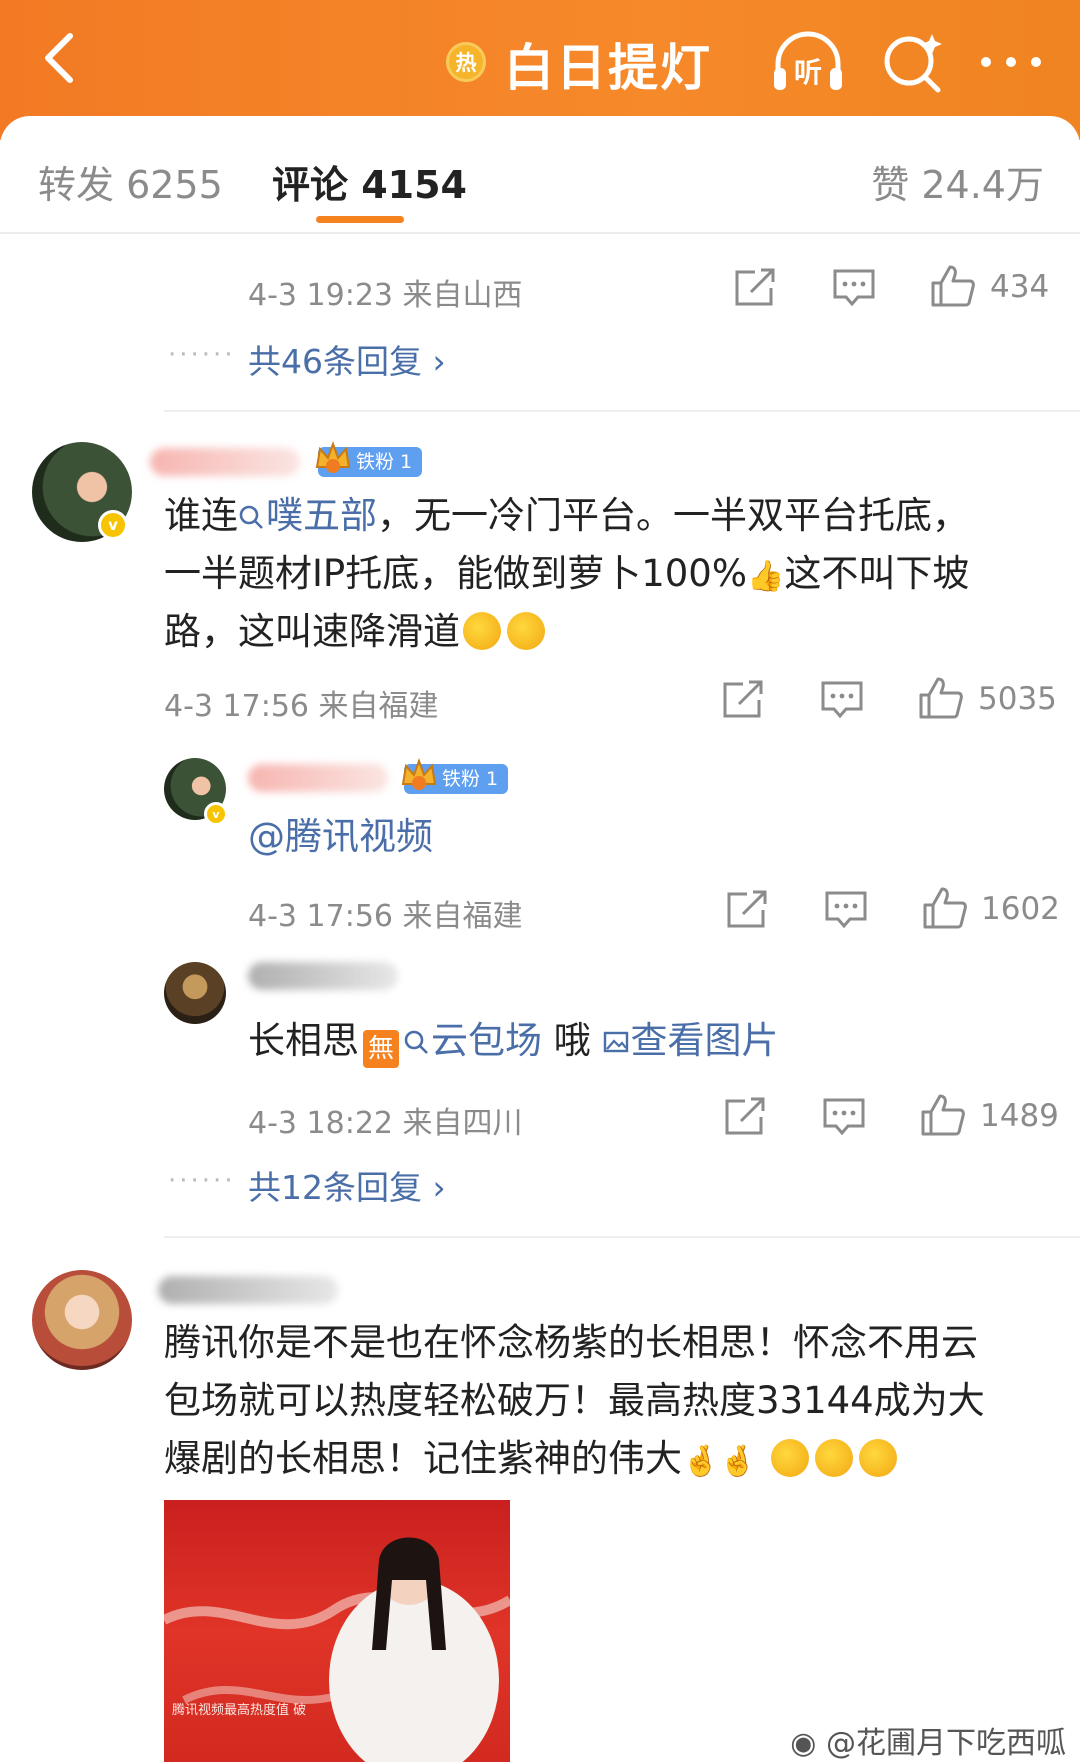 The width and height of the screenshot is (1080, 1762). I want to click on like-count: 1489, so click(1019, 1116).